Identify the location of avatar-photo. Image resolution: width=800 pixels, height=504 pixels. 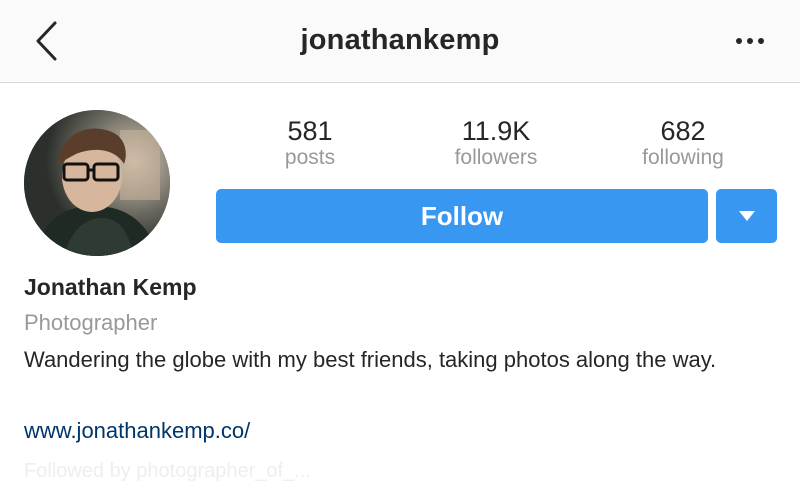
(97, 183).